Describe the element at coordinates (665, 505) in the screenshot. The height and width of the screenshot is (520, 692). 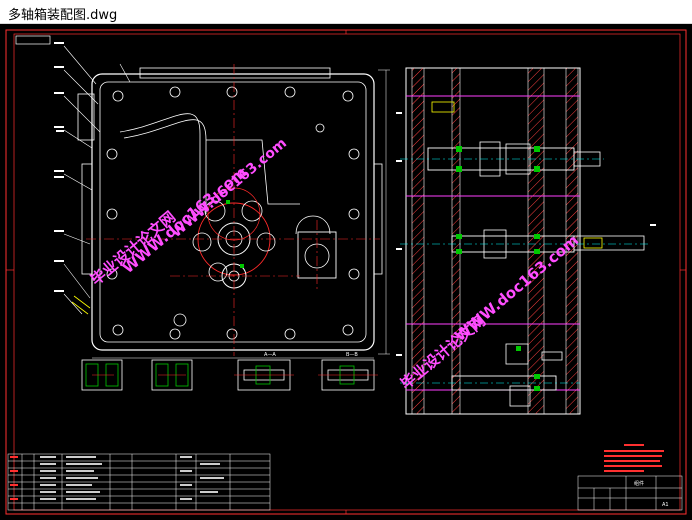
I see `title-block-code: A1` at that location.